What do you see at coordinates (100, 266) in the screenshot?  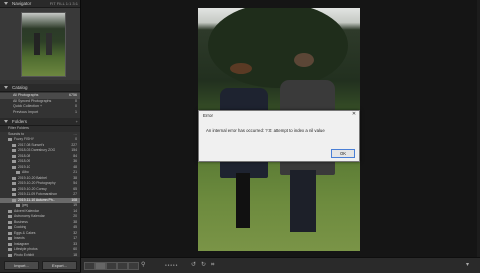 I see `loupe-view-icon` at bounding box center [100, 266].